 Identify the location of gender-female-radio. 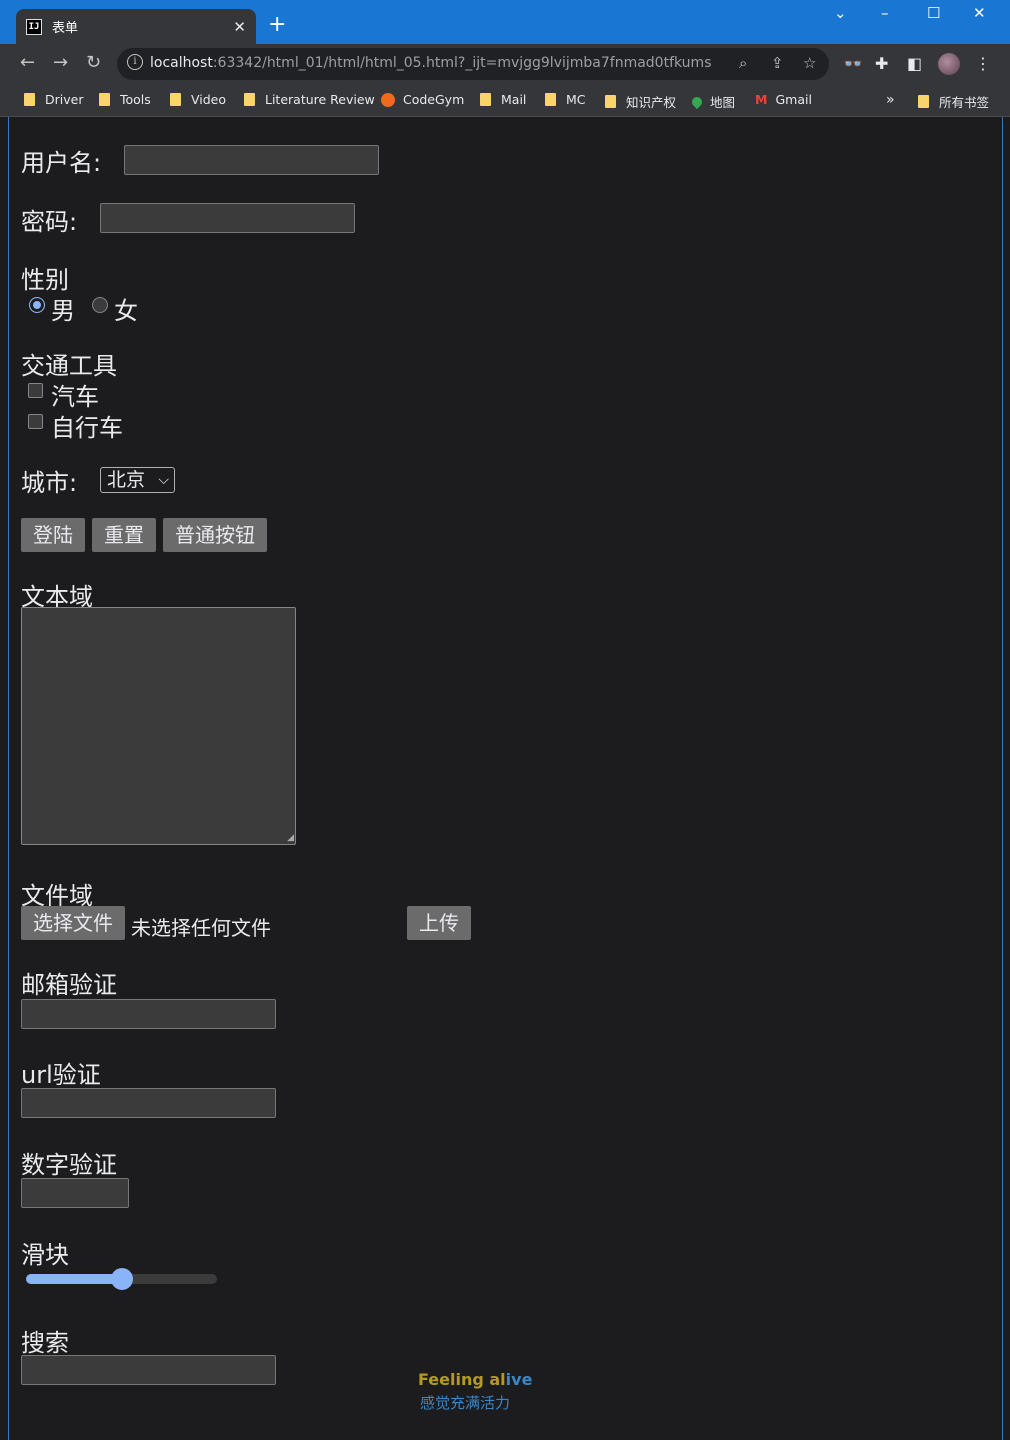
(100, 305).